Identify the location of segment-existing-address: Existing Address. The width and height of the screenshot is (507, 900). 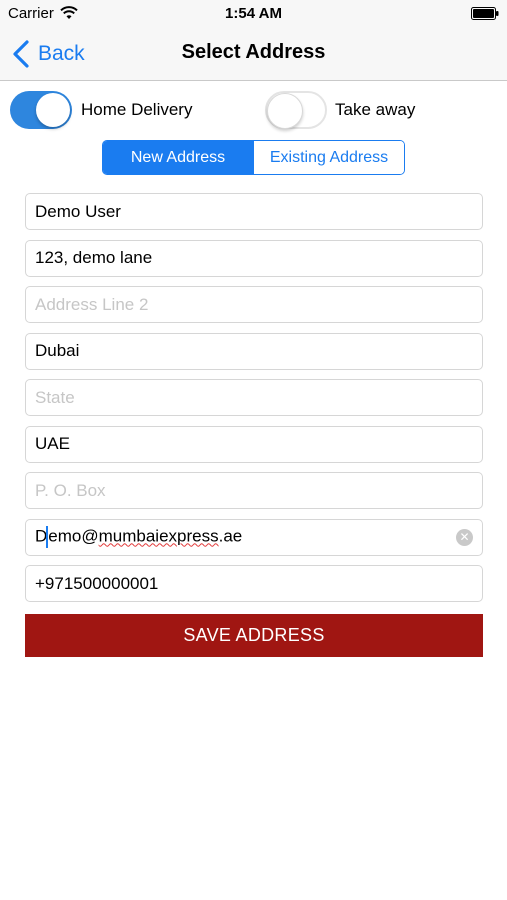
(328, 157).